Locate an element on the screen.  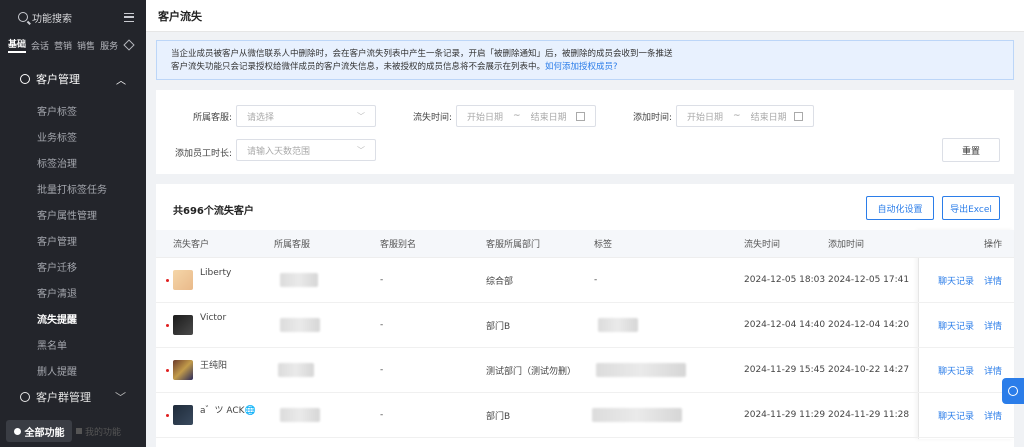
tab-sales: 销售 is located at coordinates (86, 45).